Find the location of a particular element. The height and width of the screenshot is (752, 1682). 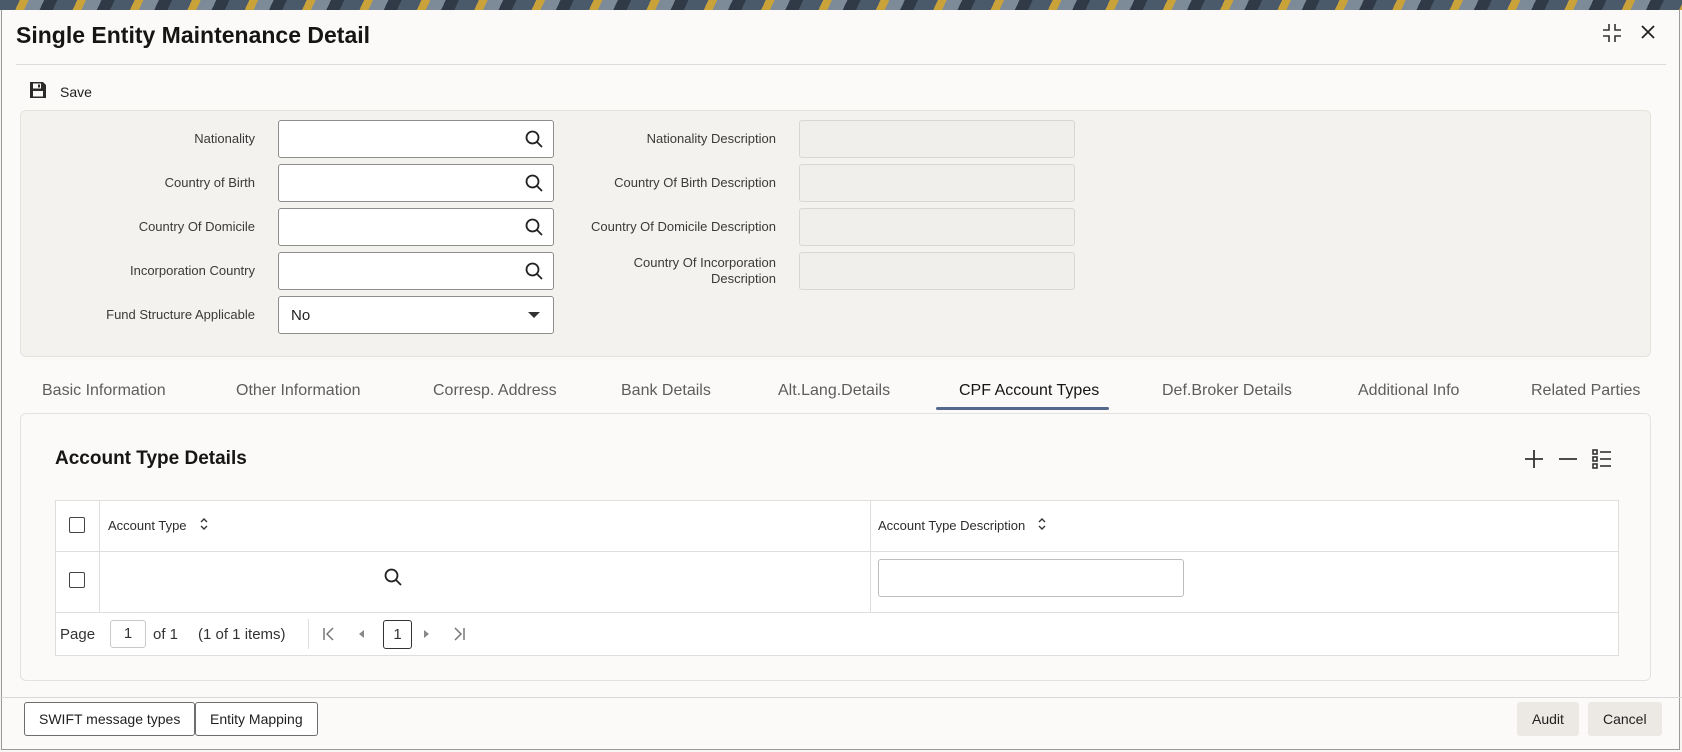

country-of-incorporation-description-label: Country Of Incorporation Description is located at coordinates (705, 271).